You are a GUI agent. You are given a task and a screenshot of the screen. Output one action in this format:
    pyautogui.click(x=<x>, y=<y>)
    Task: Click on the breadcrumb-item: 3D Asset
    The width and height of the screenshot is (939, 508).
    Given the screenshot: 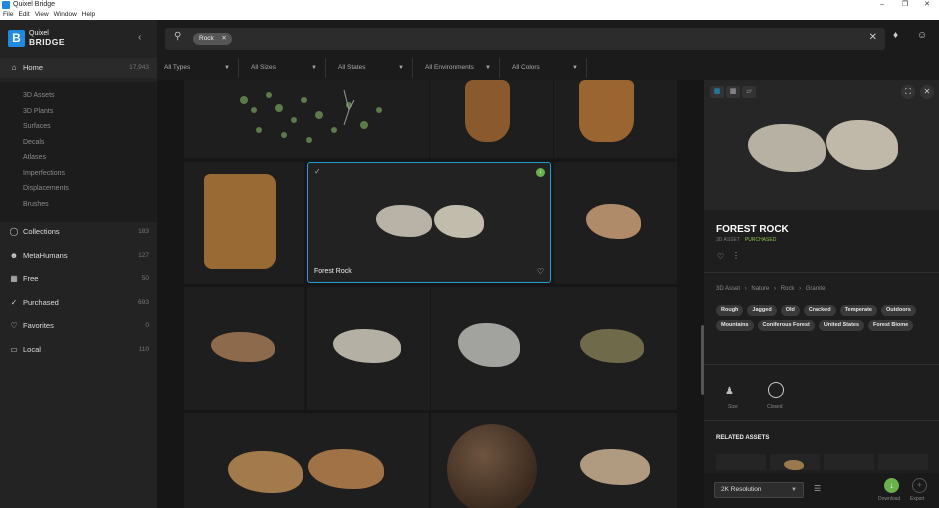 What is the action you would take?
    pyautogui.click(x=728, y=289)
    